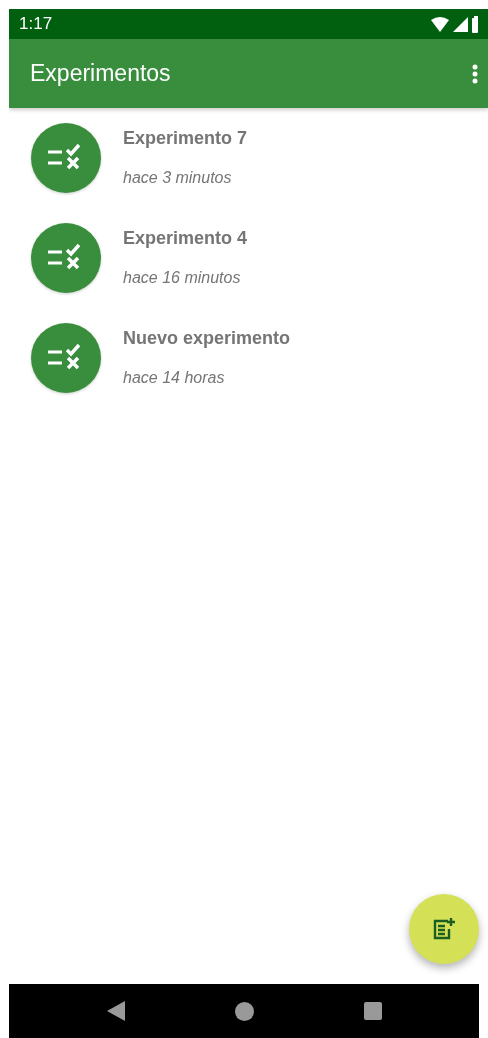  I want to click on battery-icon, so click(475, 24).